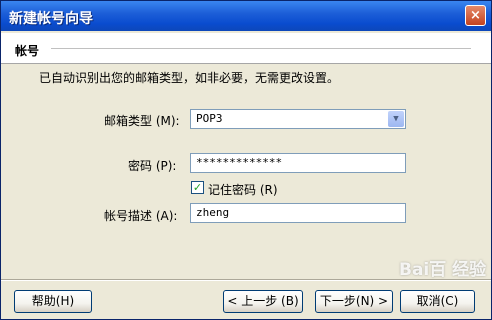 This screenshot has height=320, width=492. Describe the element at coordinates (51, 19) in the screenshot. I see `window-title: 新建帐号向导` at that location.